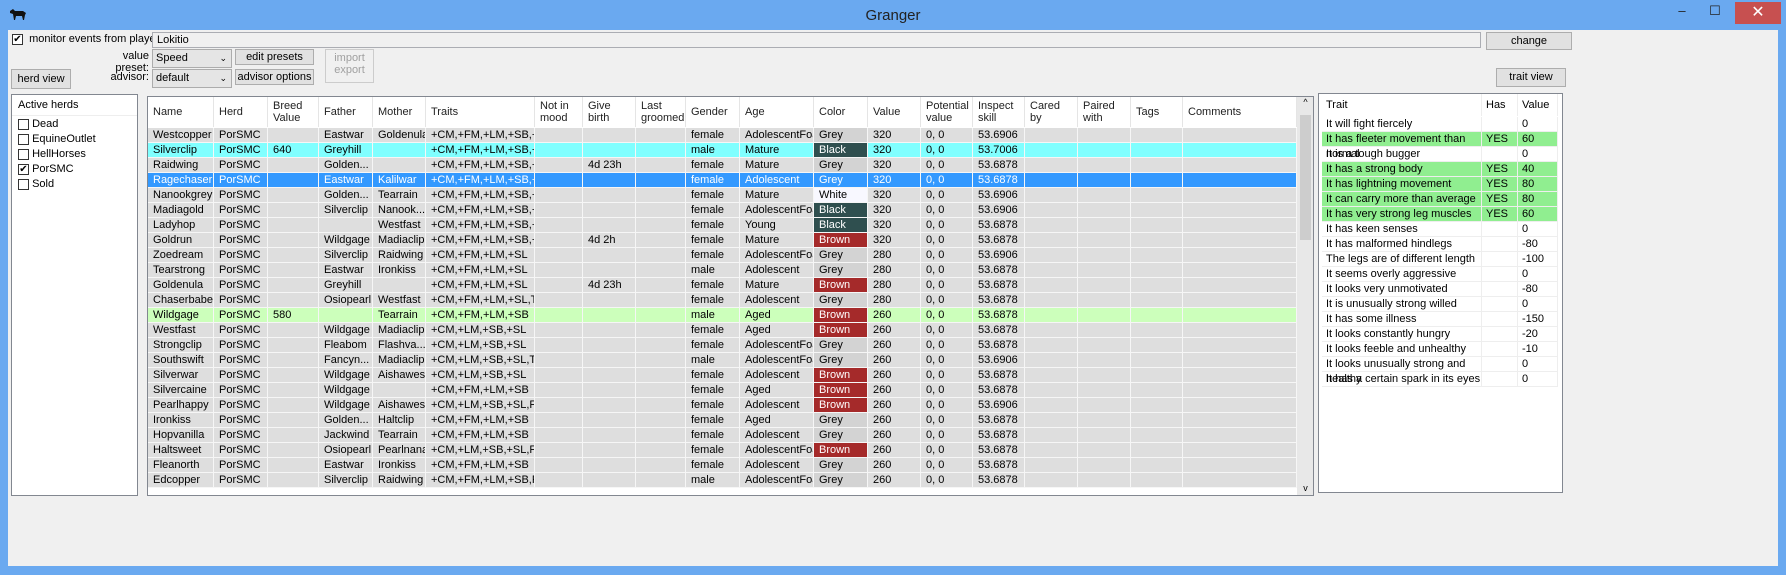 The height and width of the screenshot is (575, 1786). What do you see at coordinates (999, 150) in the screenshot?
I see `cell-inspect-skill: 53.7006` at bounding box center [999, 150].